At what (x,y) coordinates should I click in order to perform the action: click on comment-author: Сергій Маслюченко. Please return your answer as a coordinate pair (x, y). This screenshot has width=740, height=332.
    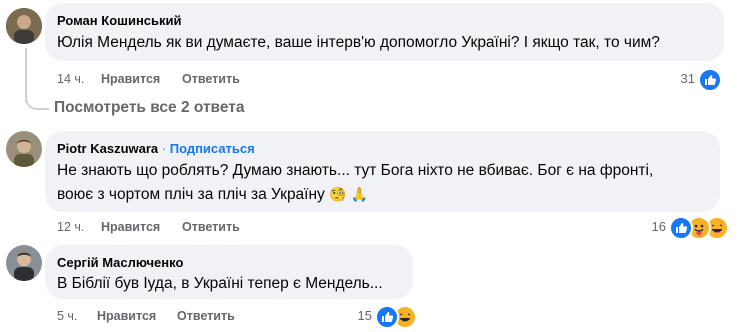
    Looking at the image, I should click on (120, 262).